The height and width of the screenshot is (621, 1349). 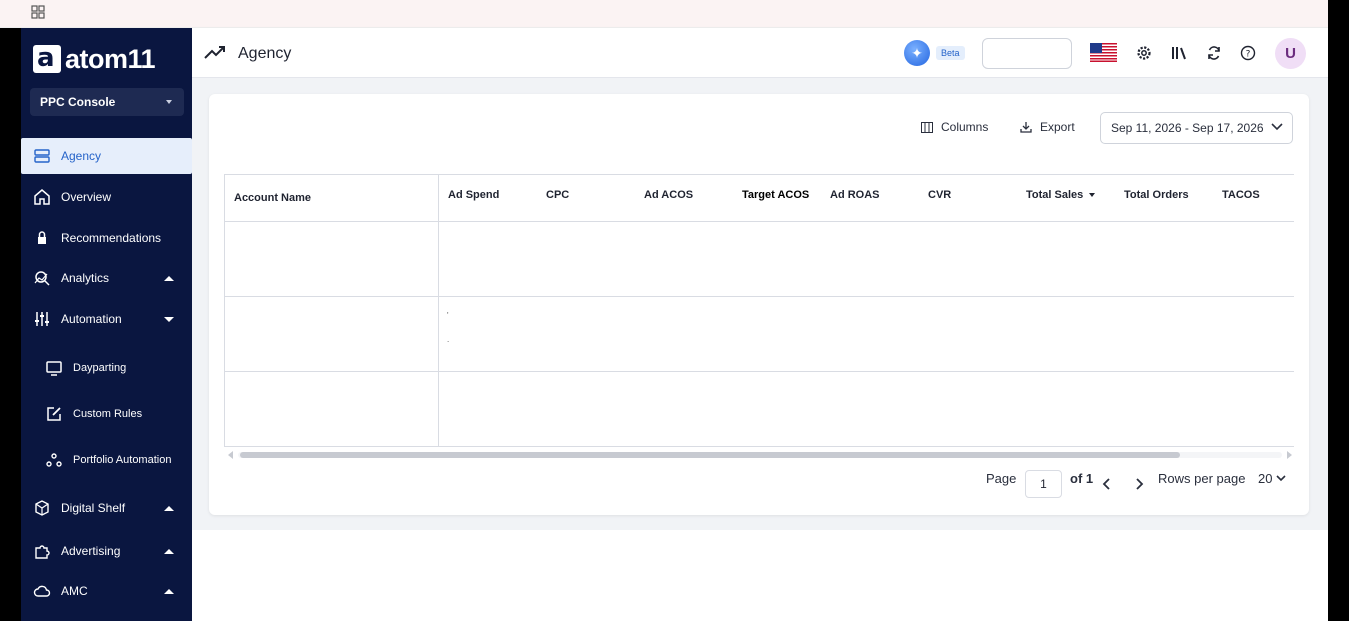 What do you see at coordinates (855, 195) in the screenshot?
I see `column-header-ad-roas: Ad ROAS` at bounding box center [855, 195].